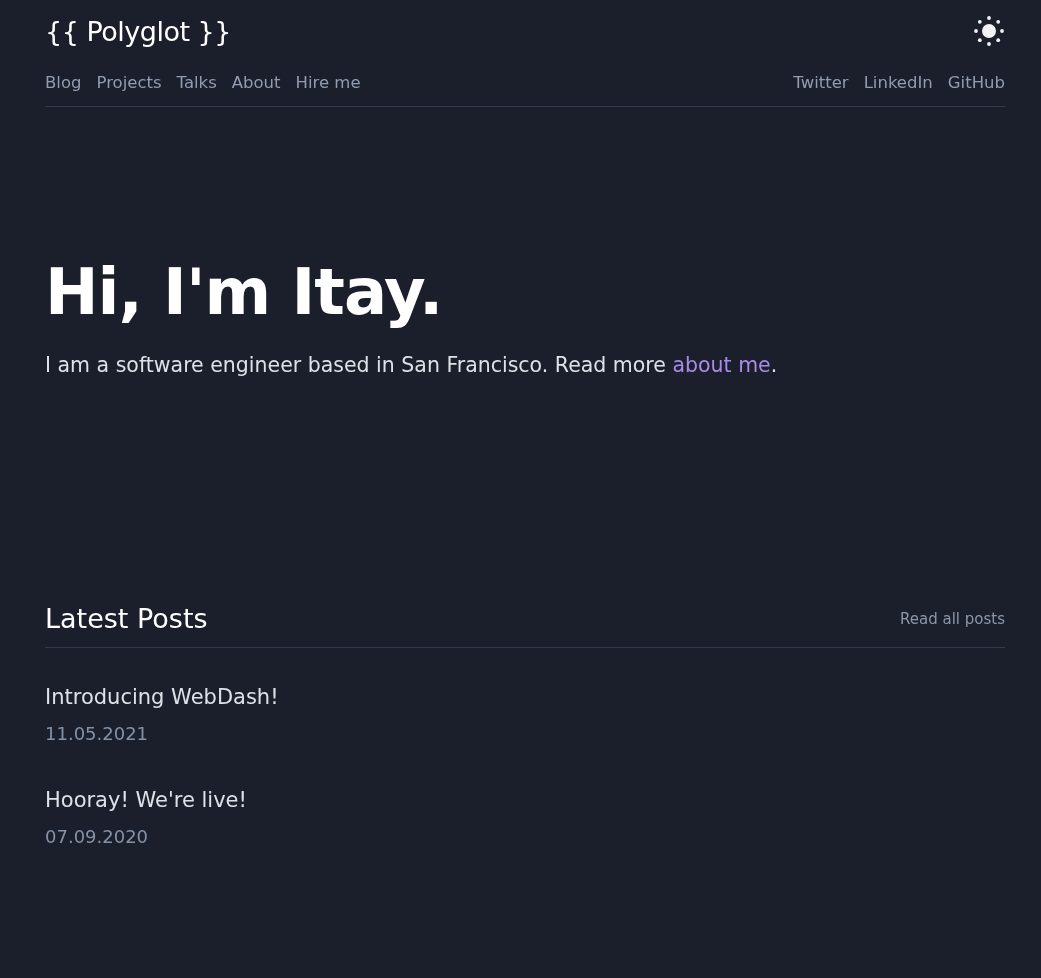 This screenshot has height=978, width=1041. Describe the element at coordinates (196, 82) in the screenshot. I see `nav-link: Talks` at that location.